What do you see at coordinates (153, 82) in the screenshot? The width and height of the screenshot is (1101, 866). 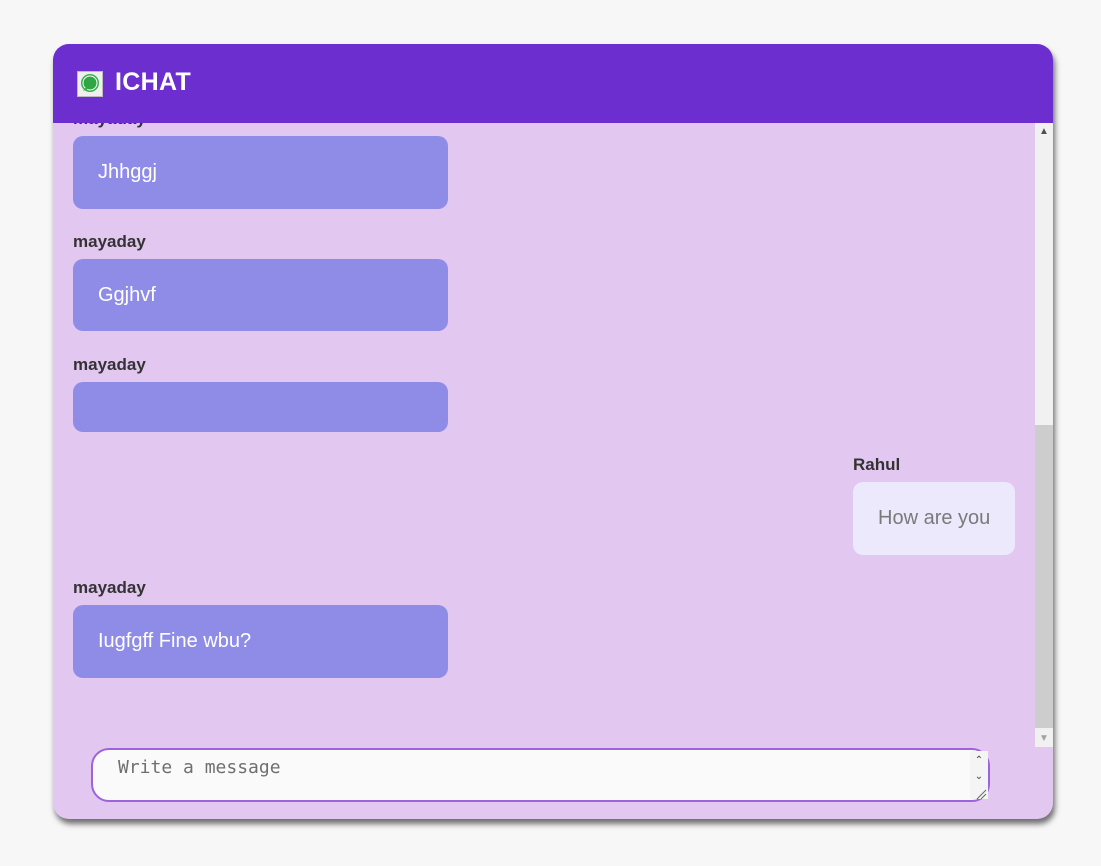 I see `app-title: ICHAT` at bounding box center [153, 82].